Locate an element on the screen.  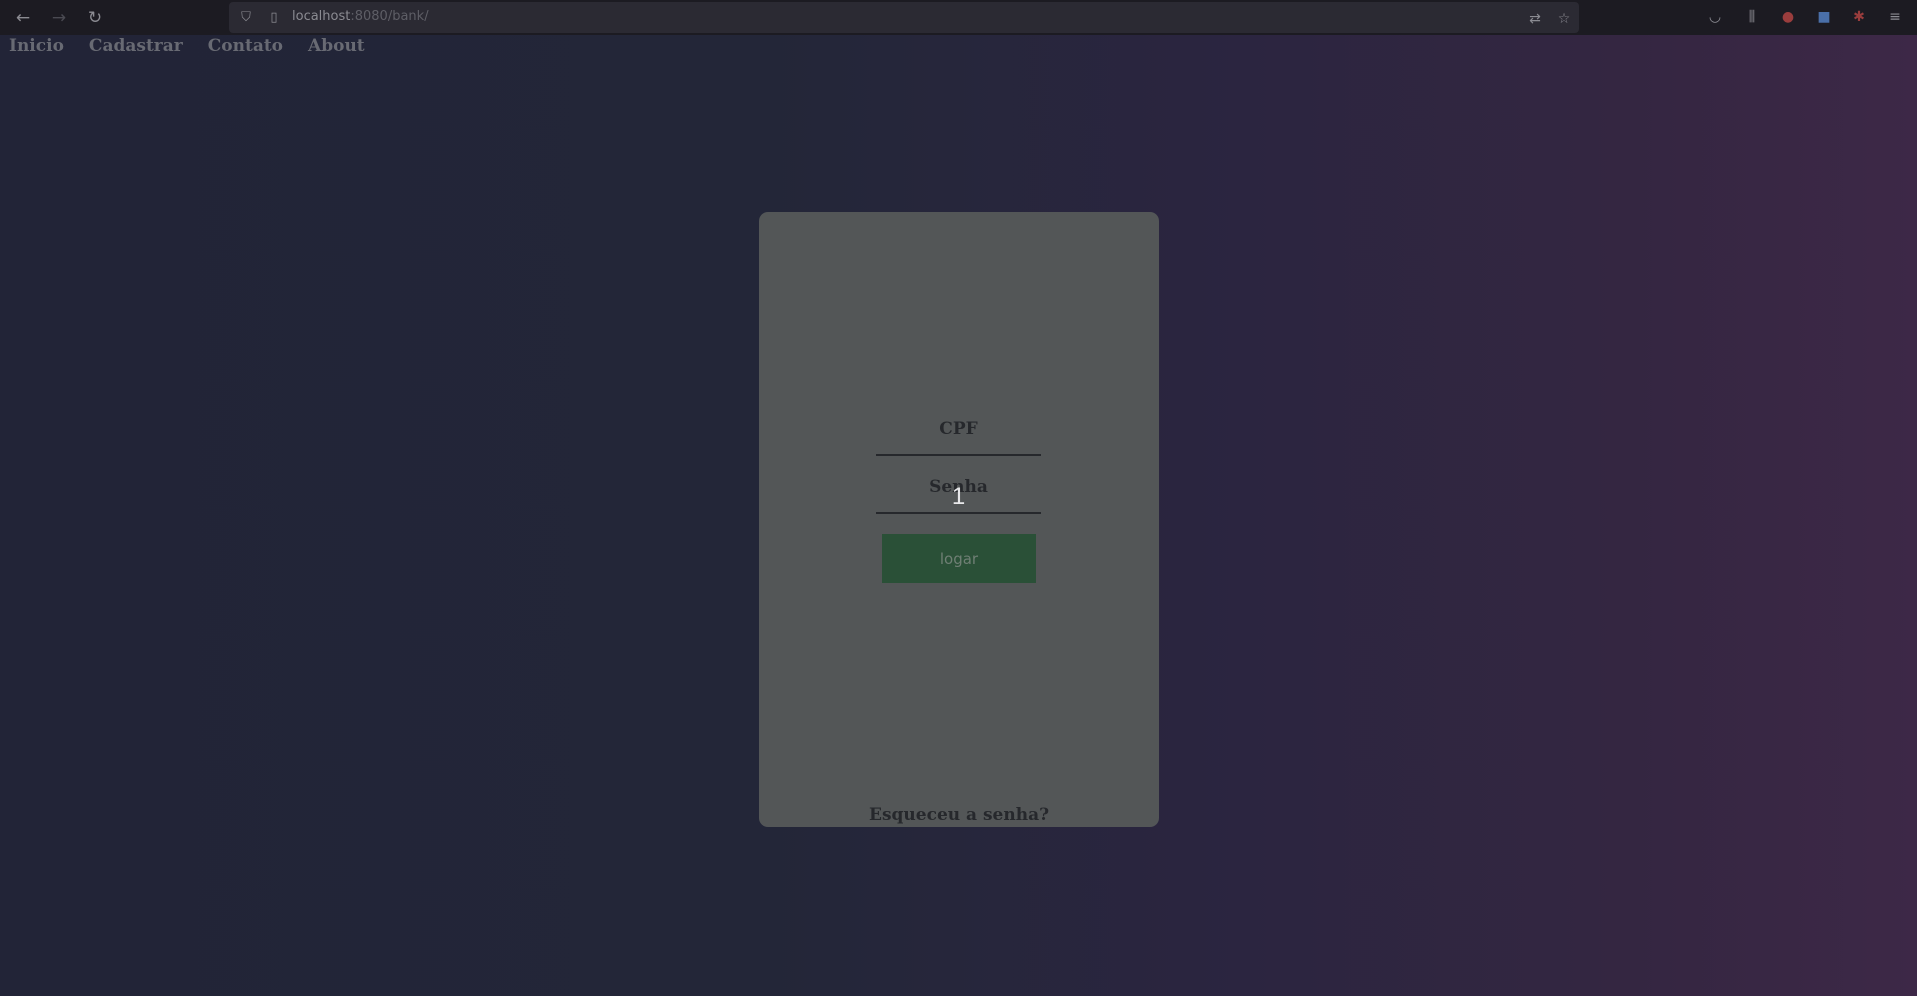
extension-icon: ✱ is located at coordinates (1859, 17).